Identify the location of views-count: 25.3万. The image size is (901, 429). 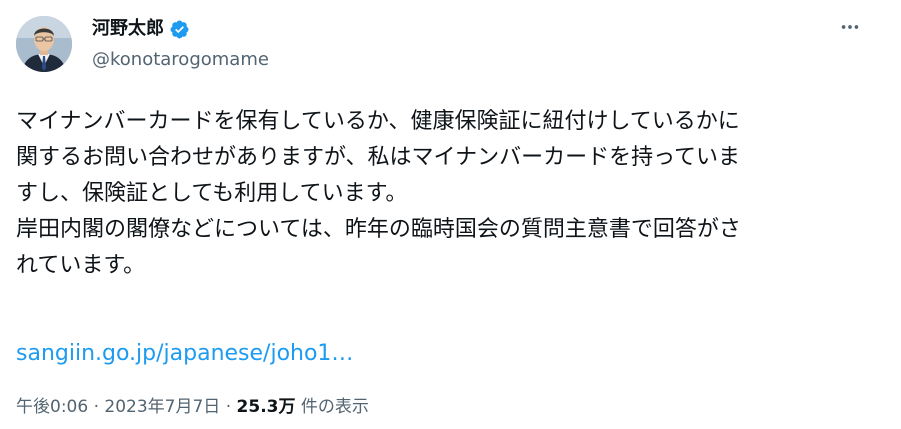
(266, 407).